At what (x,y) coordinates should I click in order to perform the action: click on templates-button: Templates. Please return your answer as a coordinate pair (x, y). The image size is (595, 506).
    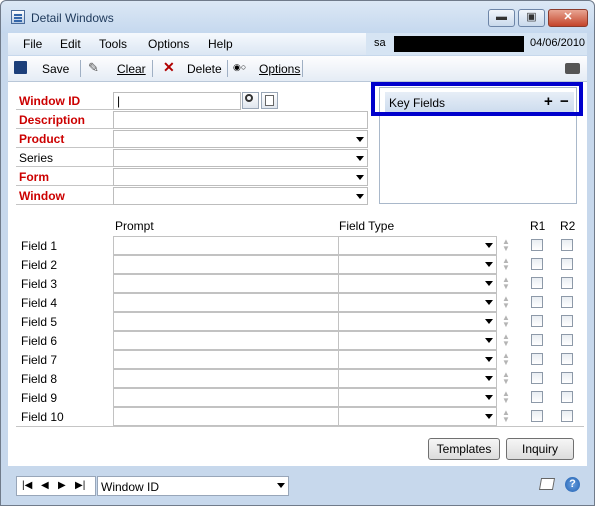
    Looking at the image, I should click on (464, 449).